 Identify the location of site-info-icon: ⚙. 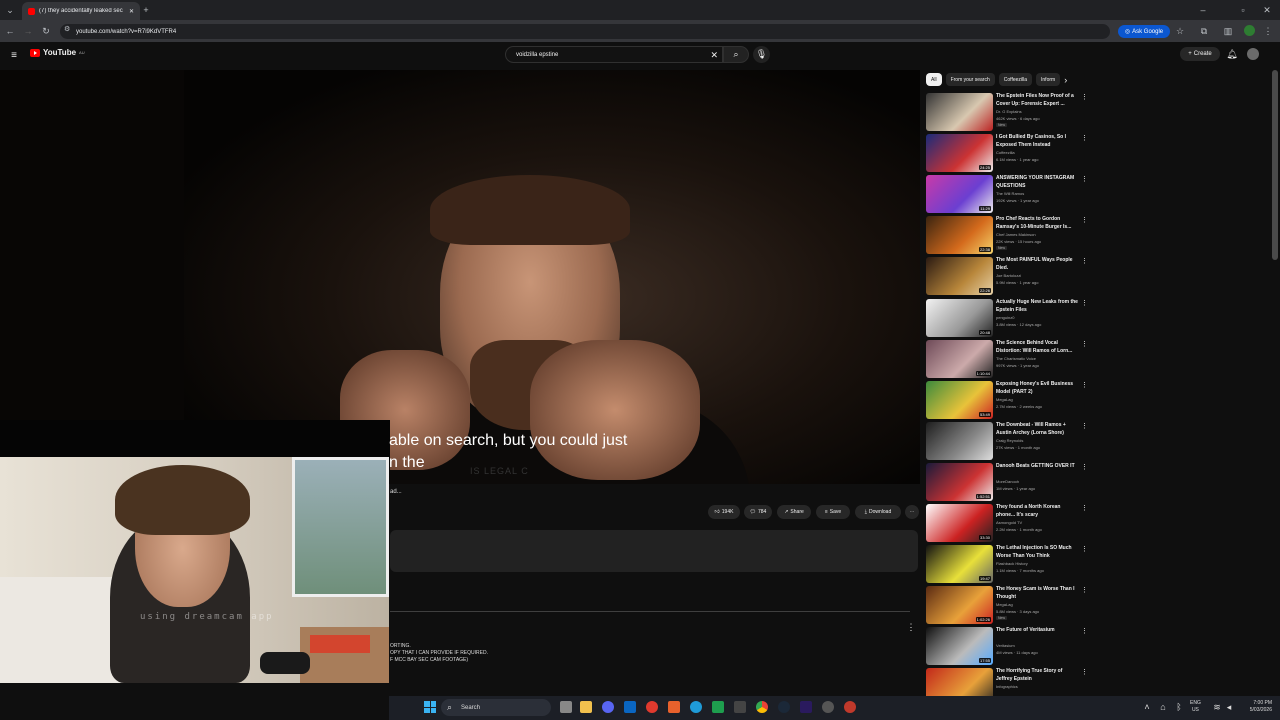
(67, 29).